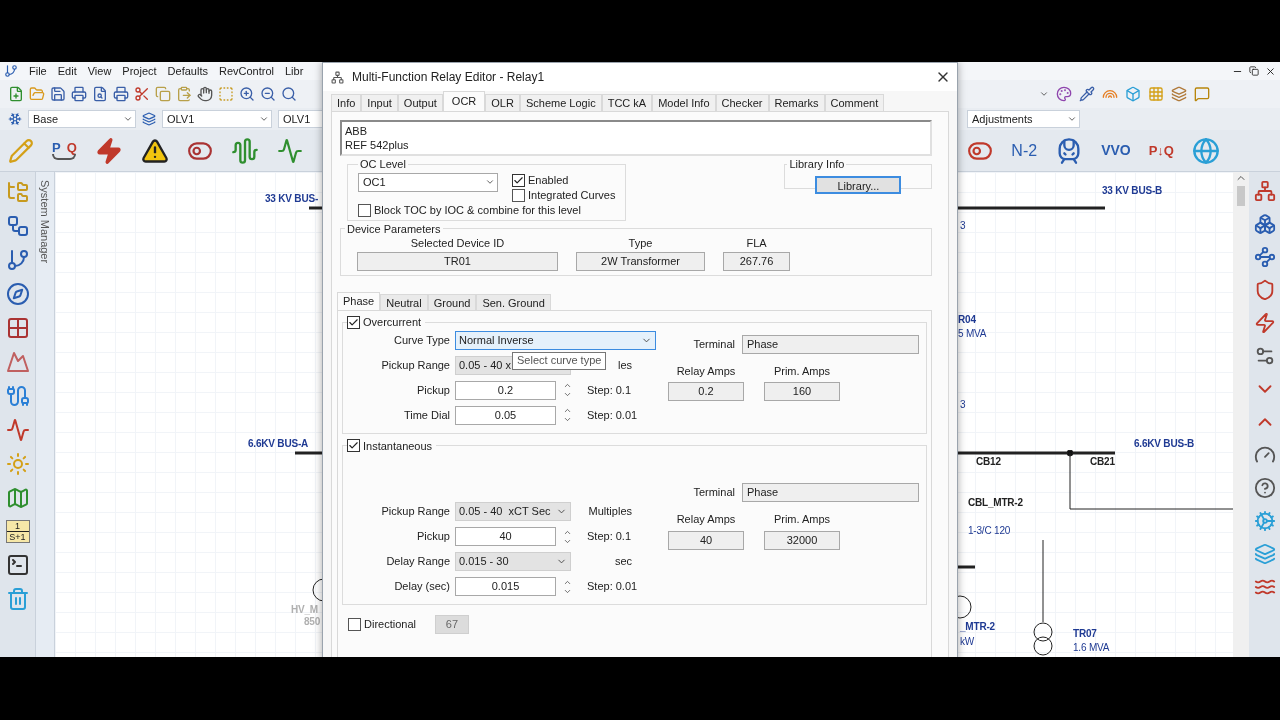 The width and height of the screenshot is (1280, 720). What do you see at coordinates (972, 333) in the screenshot?
I see `diagram-label: 5 MVA` at bounding box center [972, 333].